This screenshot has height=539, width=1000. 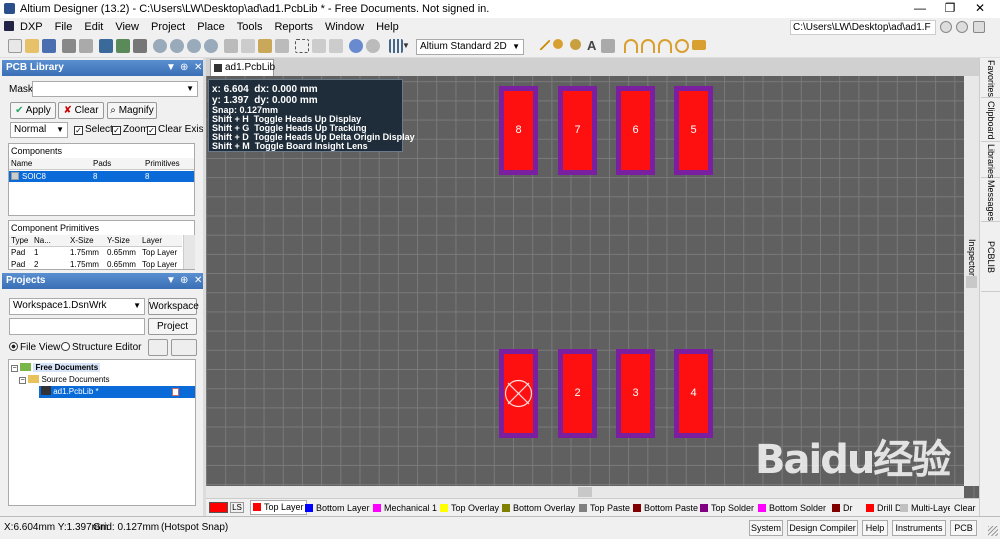 What do you see at coordinates (842, 508) in the screenshot?
I see `layer-tab-drill-guide: Dr` at bounding box center [842, 508].